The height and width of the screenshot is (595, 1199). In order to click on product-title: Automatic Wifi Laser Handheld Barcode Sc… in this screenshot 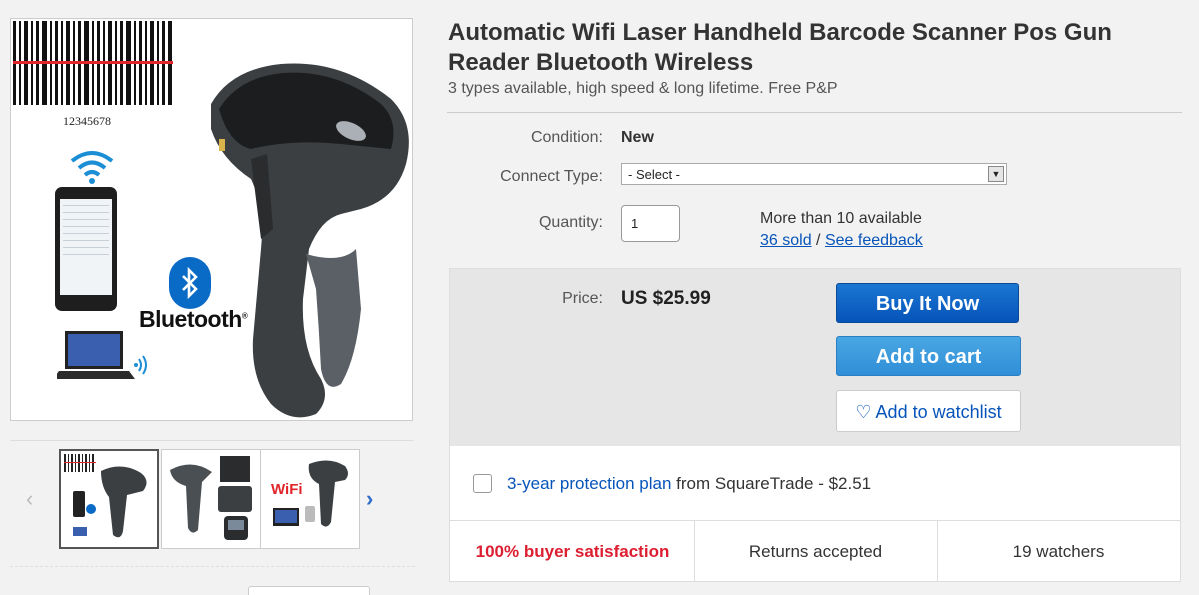, I will do `click(780, 47)`.